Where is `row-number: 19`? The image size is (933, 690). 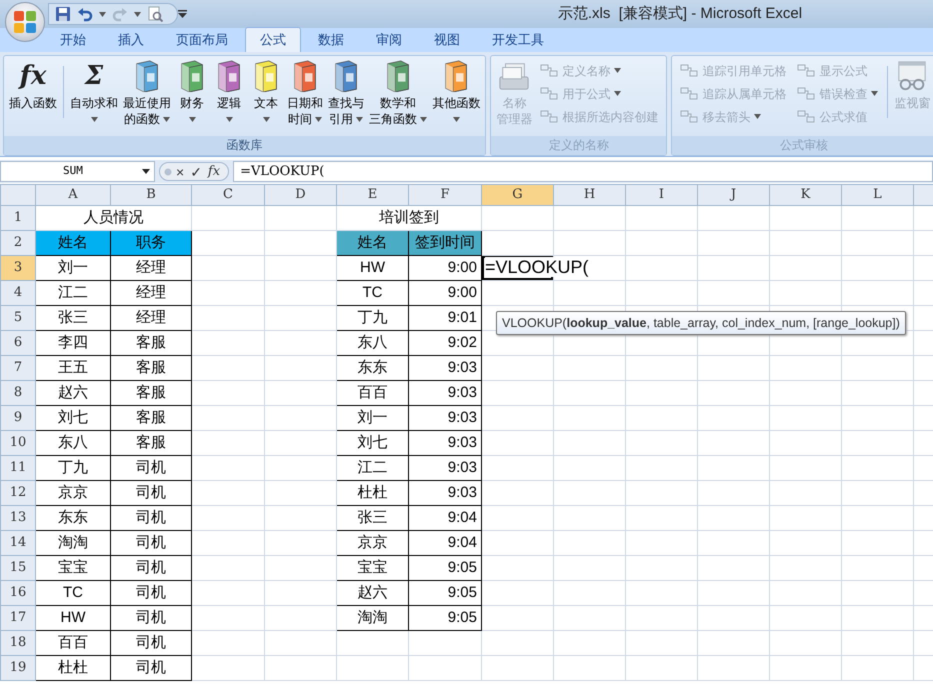 row-number: 19 is located at coordinates (18, 668).